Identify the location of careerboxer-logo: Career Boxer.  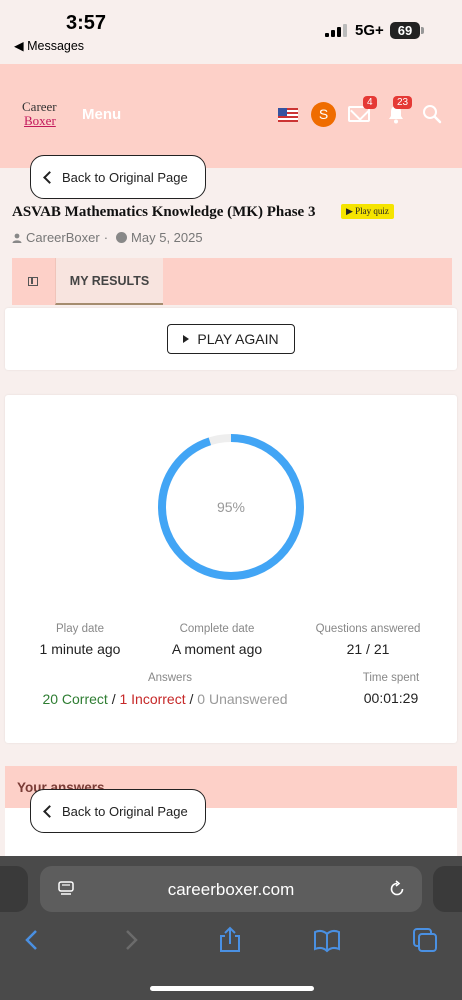
(39, 114).